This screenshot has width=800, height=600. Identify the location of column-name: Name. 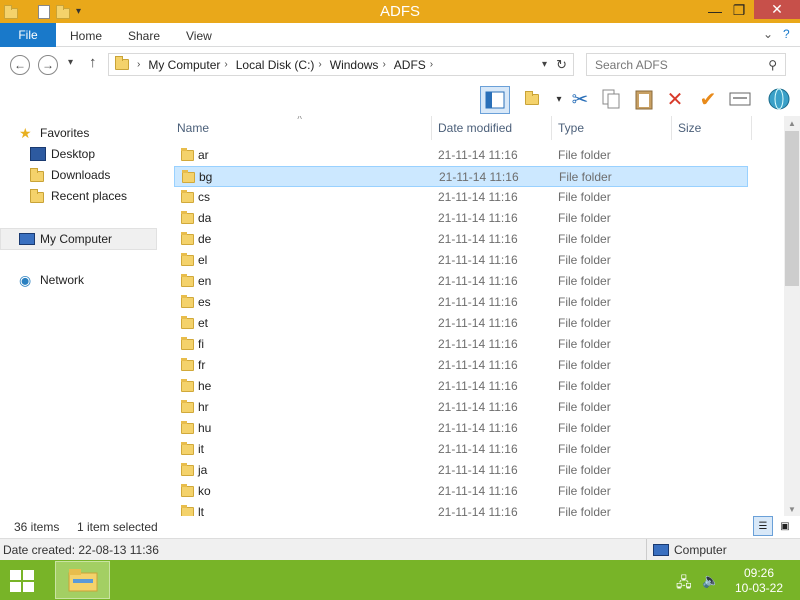
(193, 128).